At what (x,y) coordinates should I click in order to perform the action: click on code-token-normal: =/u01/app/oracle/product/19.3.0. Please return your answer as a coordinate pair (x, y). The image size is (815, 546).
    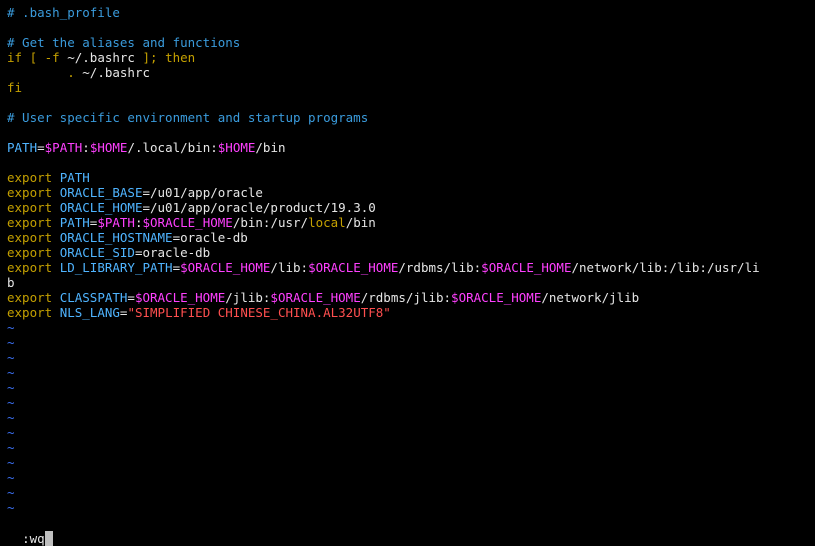
    Looking at the image, I should click on (259, 207).